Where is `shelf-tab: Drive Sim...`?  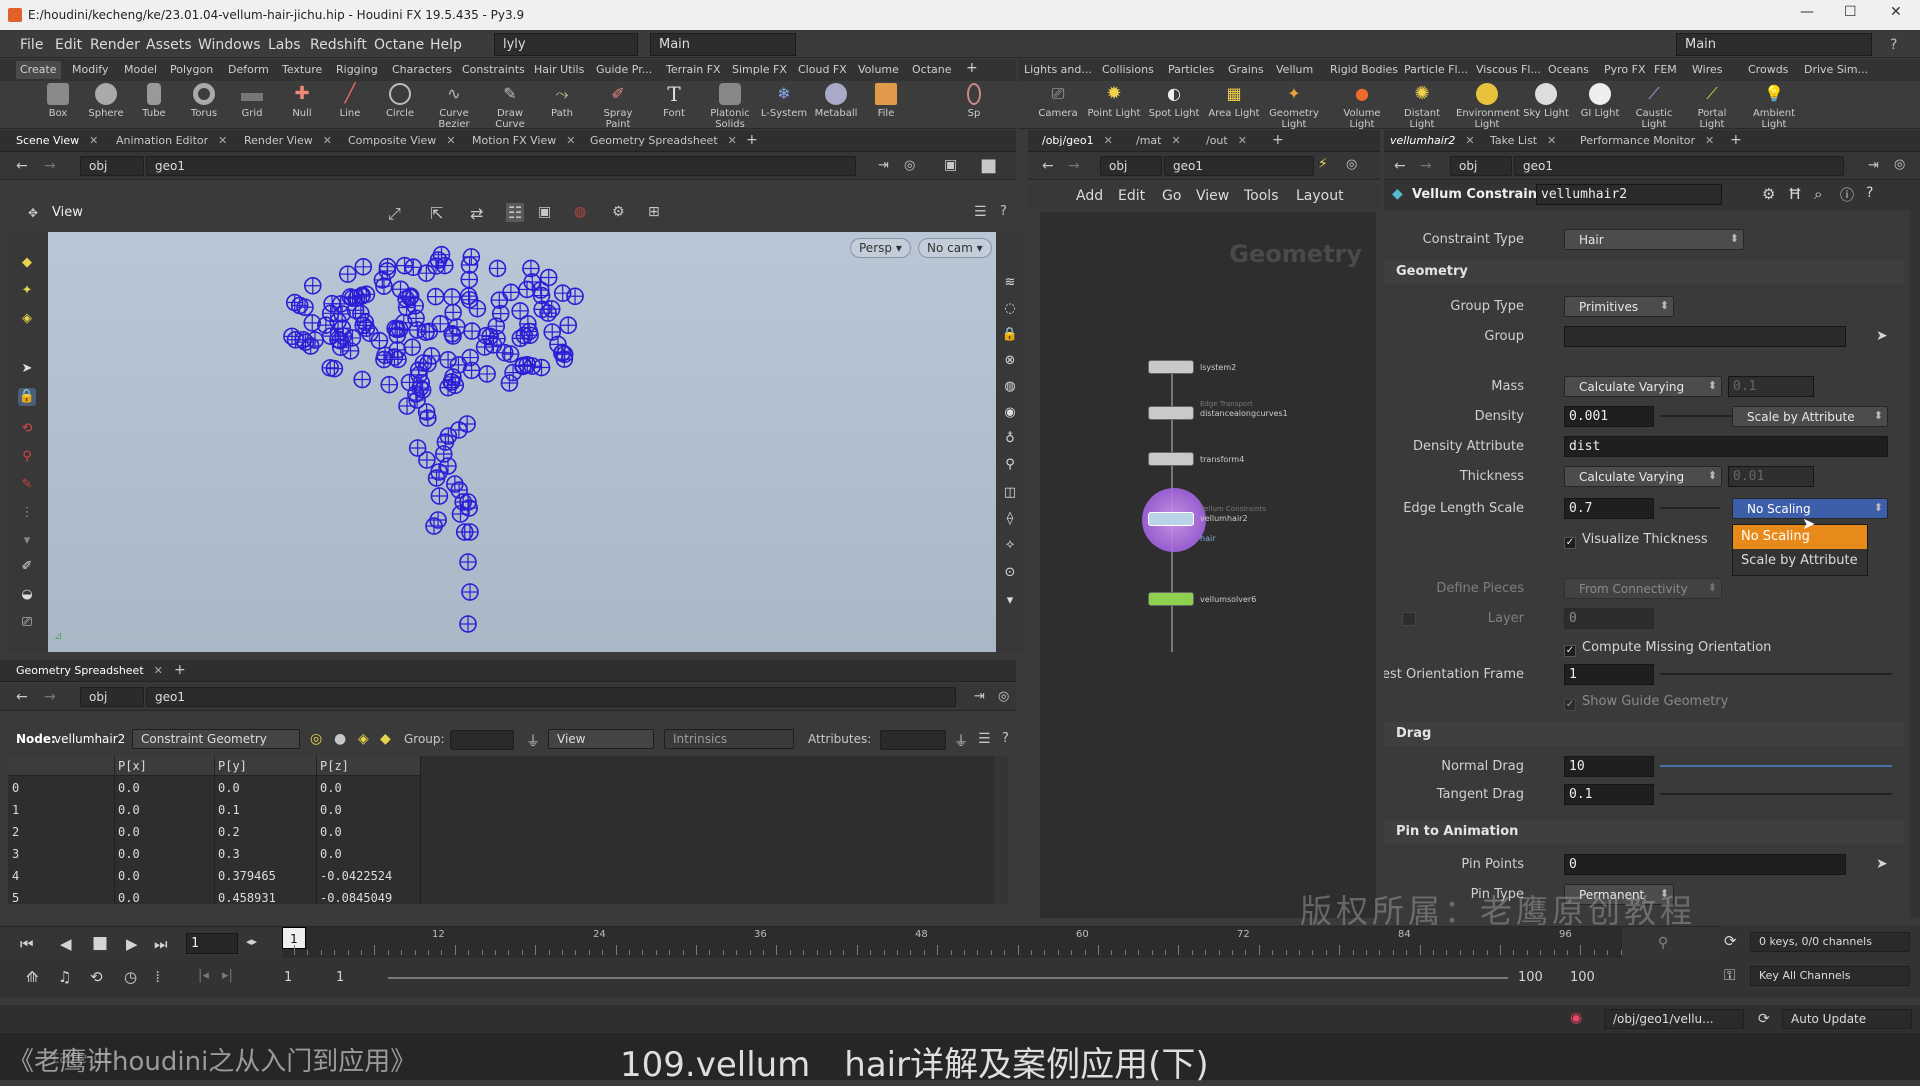 shelf-tab: Drive Sim... is located at coordinates (1836, 69).